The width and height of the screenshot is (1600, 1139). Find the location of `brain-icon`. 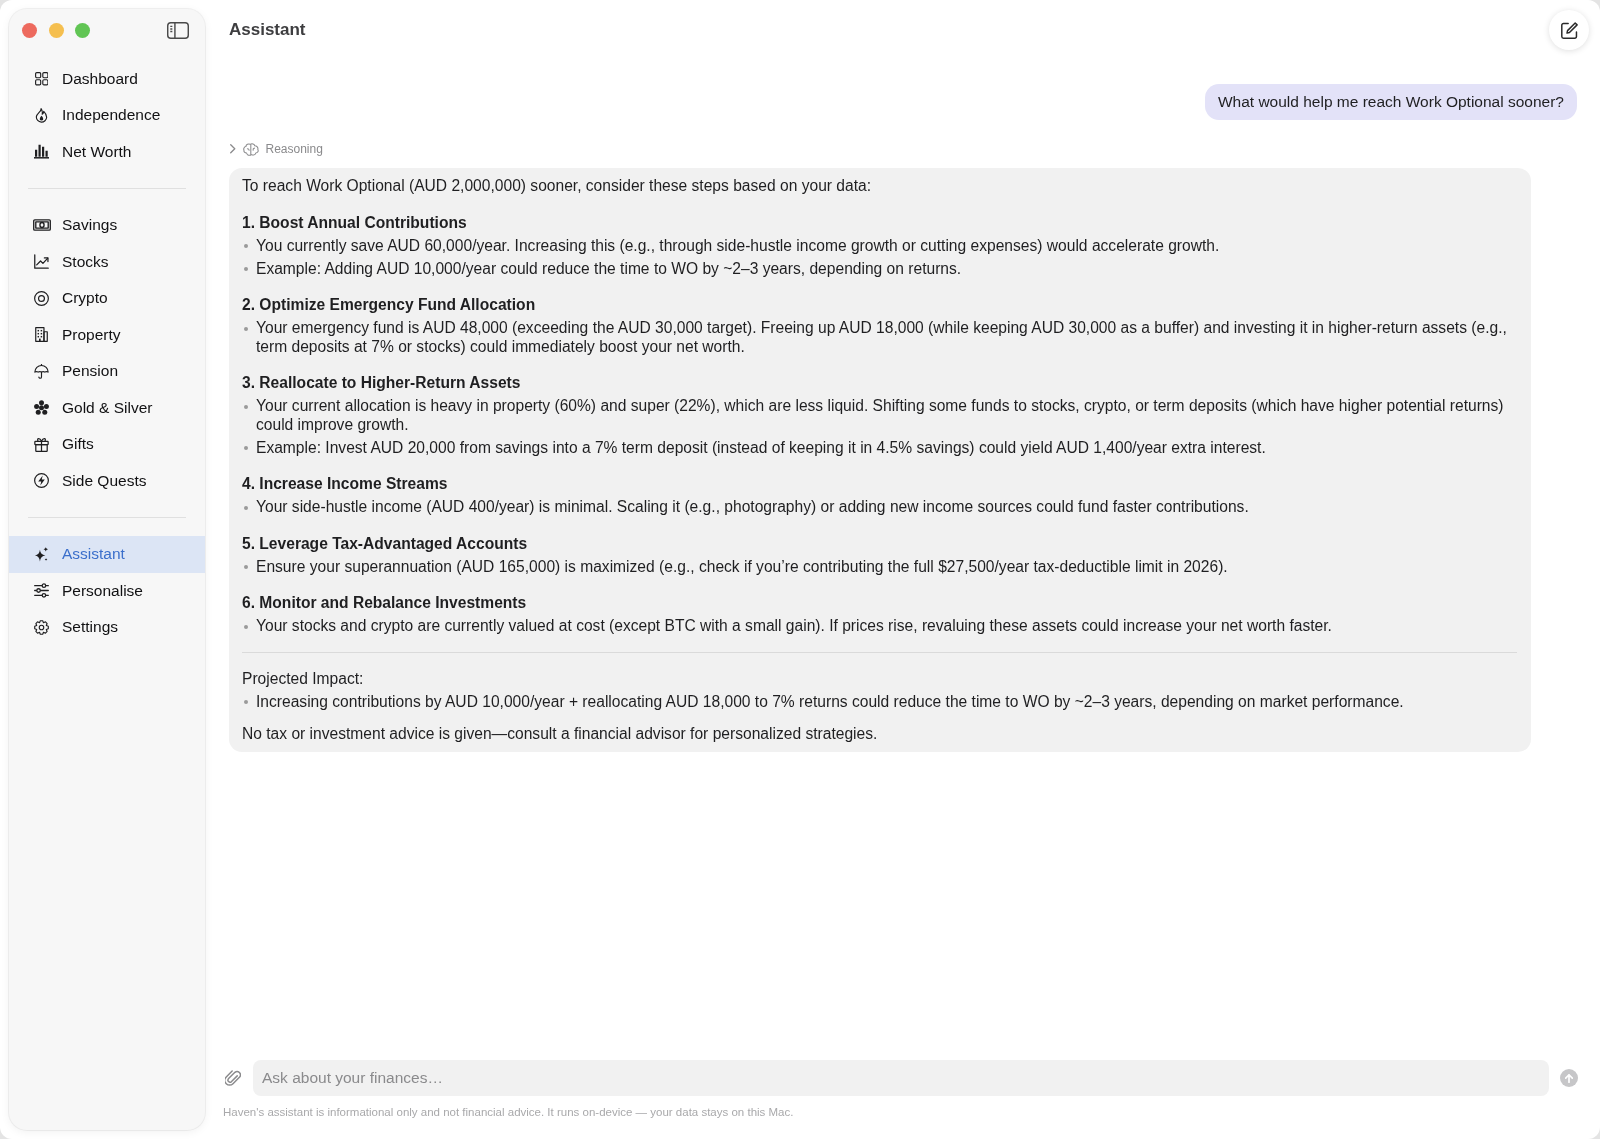

brain-icon is located at coordinates (250, 149).